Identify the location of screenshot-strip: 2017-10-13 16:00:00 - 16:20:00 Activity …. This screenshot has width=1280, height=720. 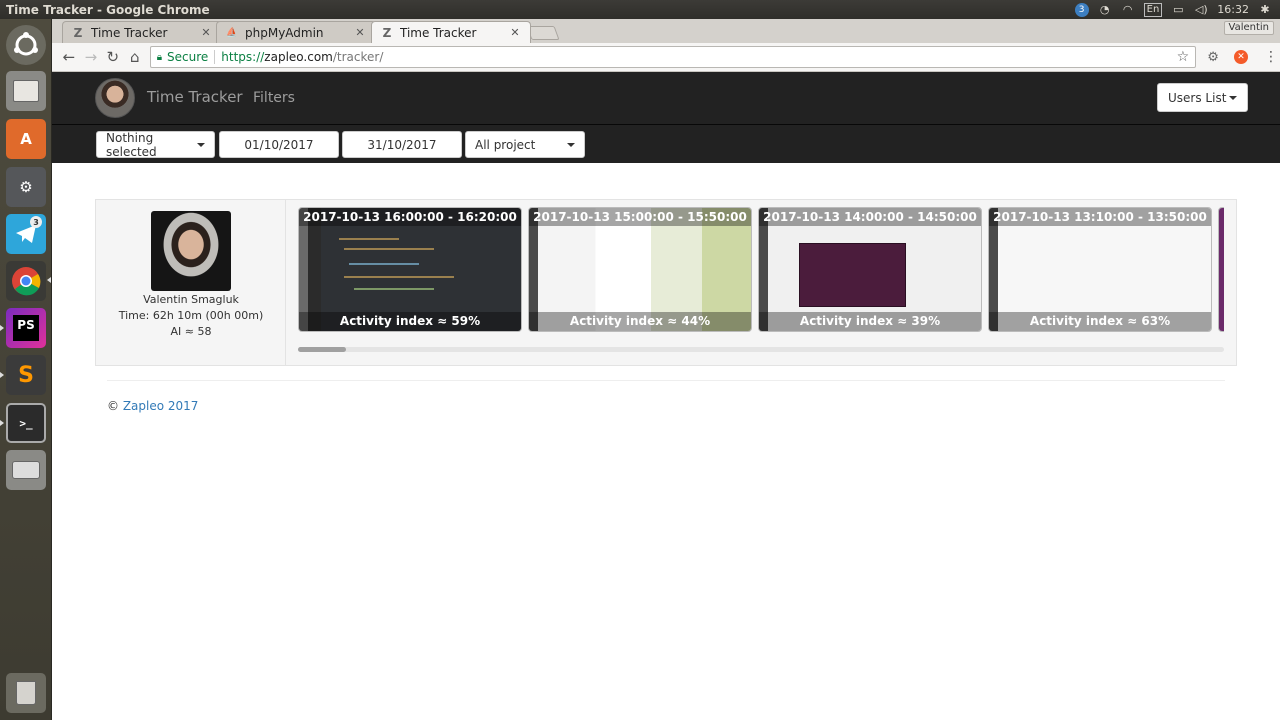
(761, 270).